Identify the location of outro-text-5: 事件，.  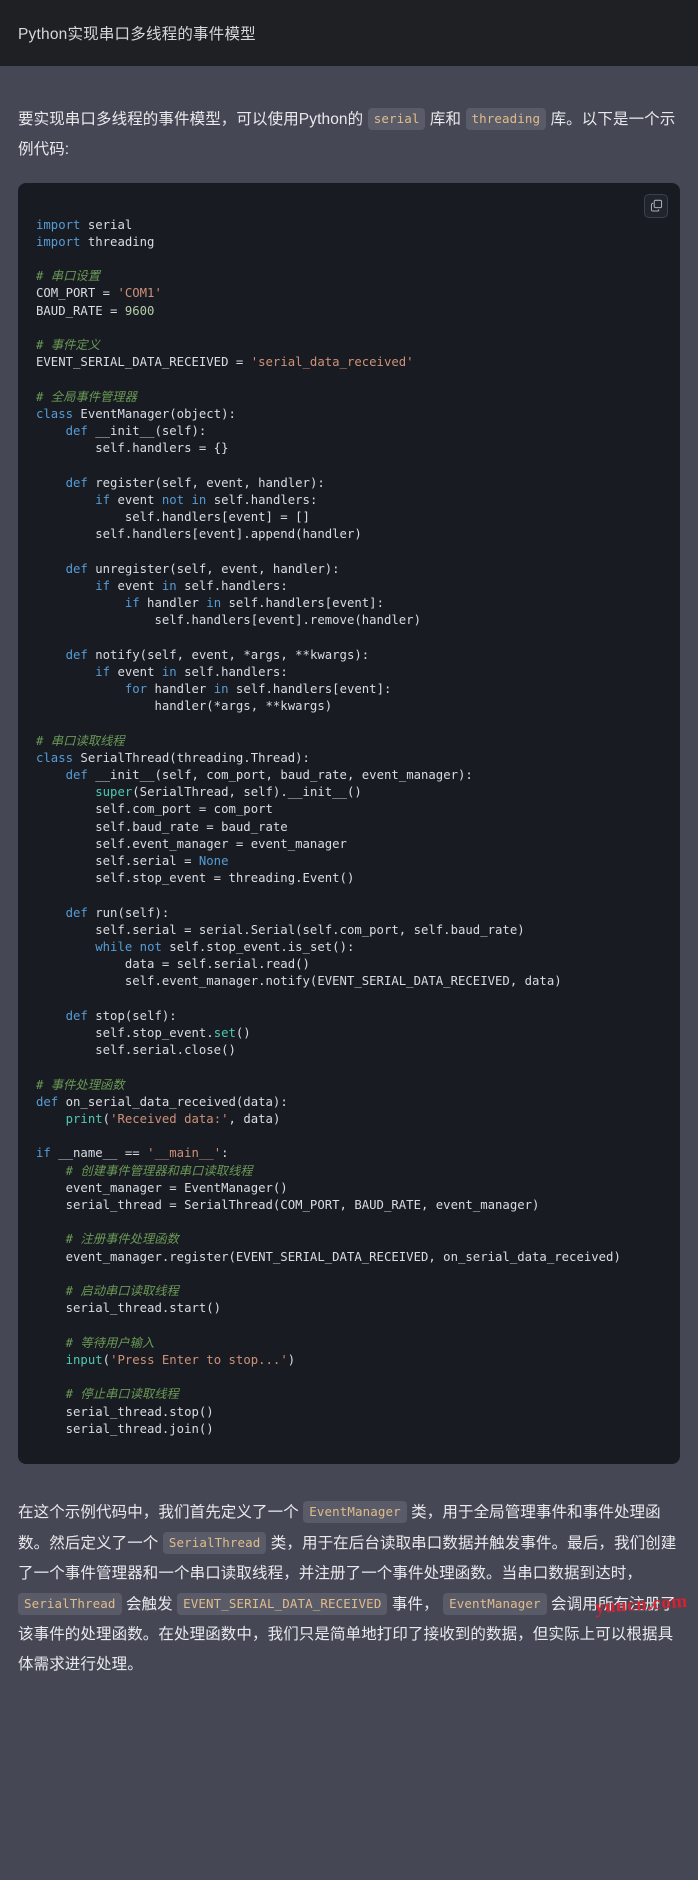
(415, 1605).